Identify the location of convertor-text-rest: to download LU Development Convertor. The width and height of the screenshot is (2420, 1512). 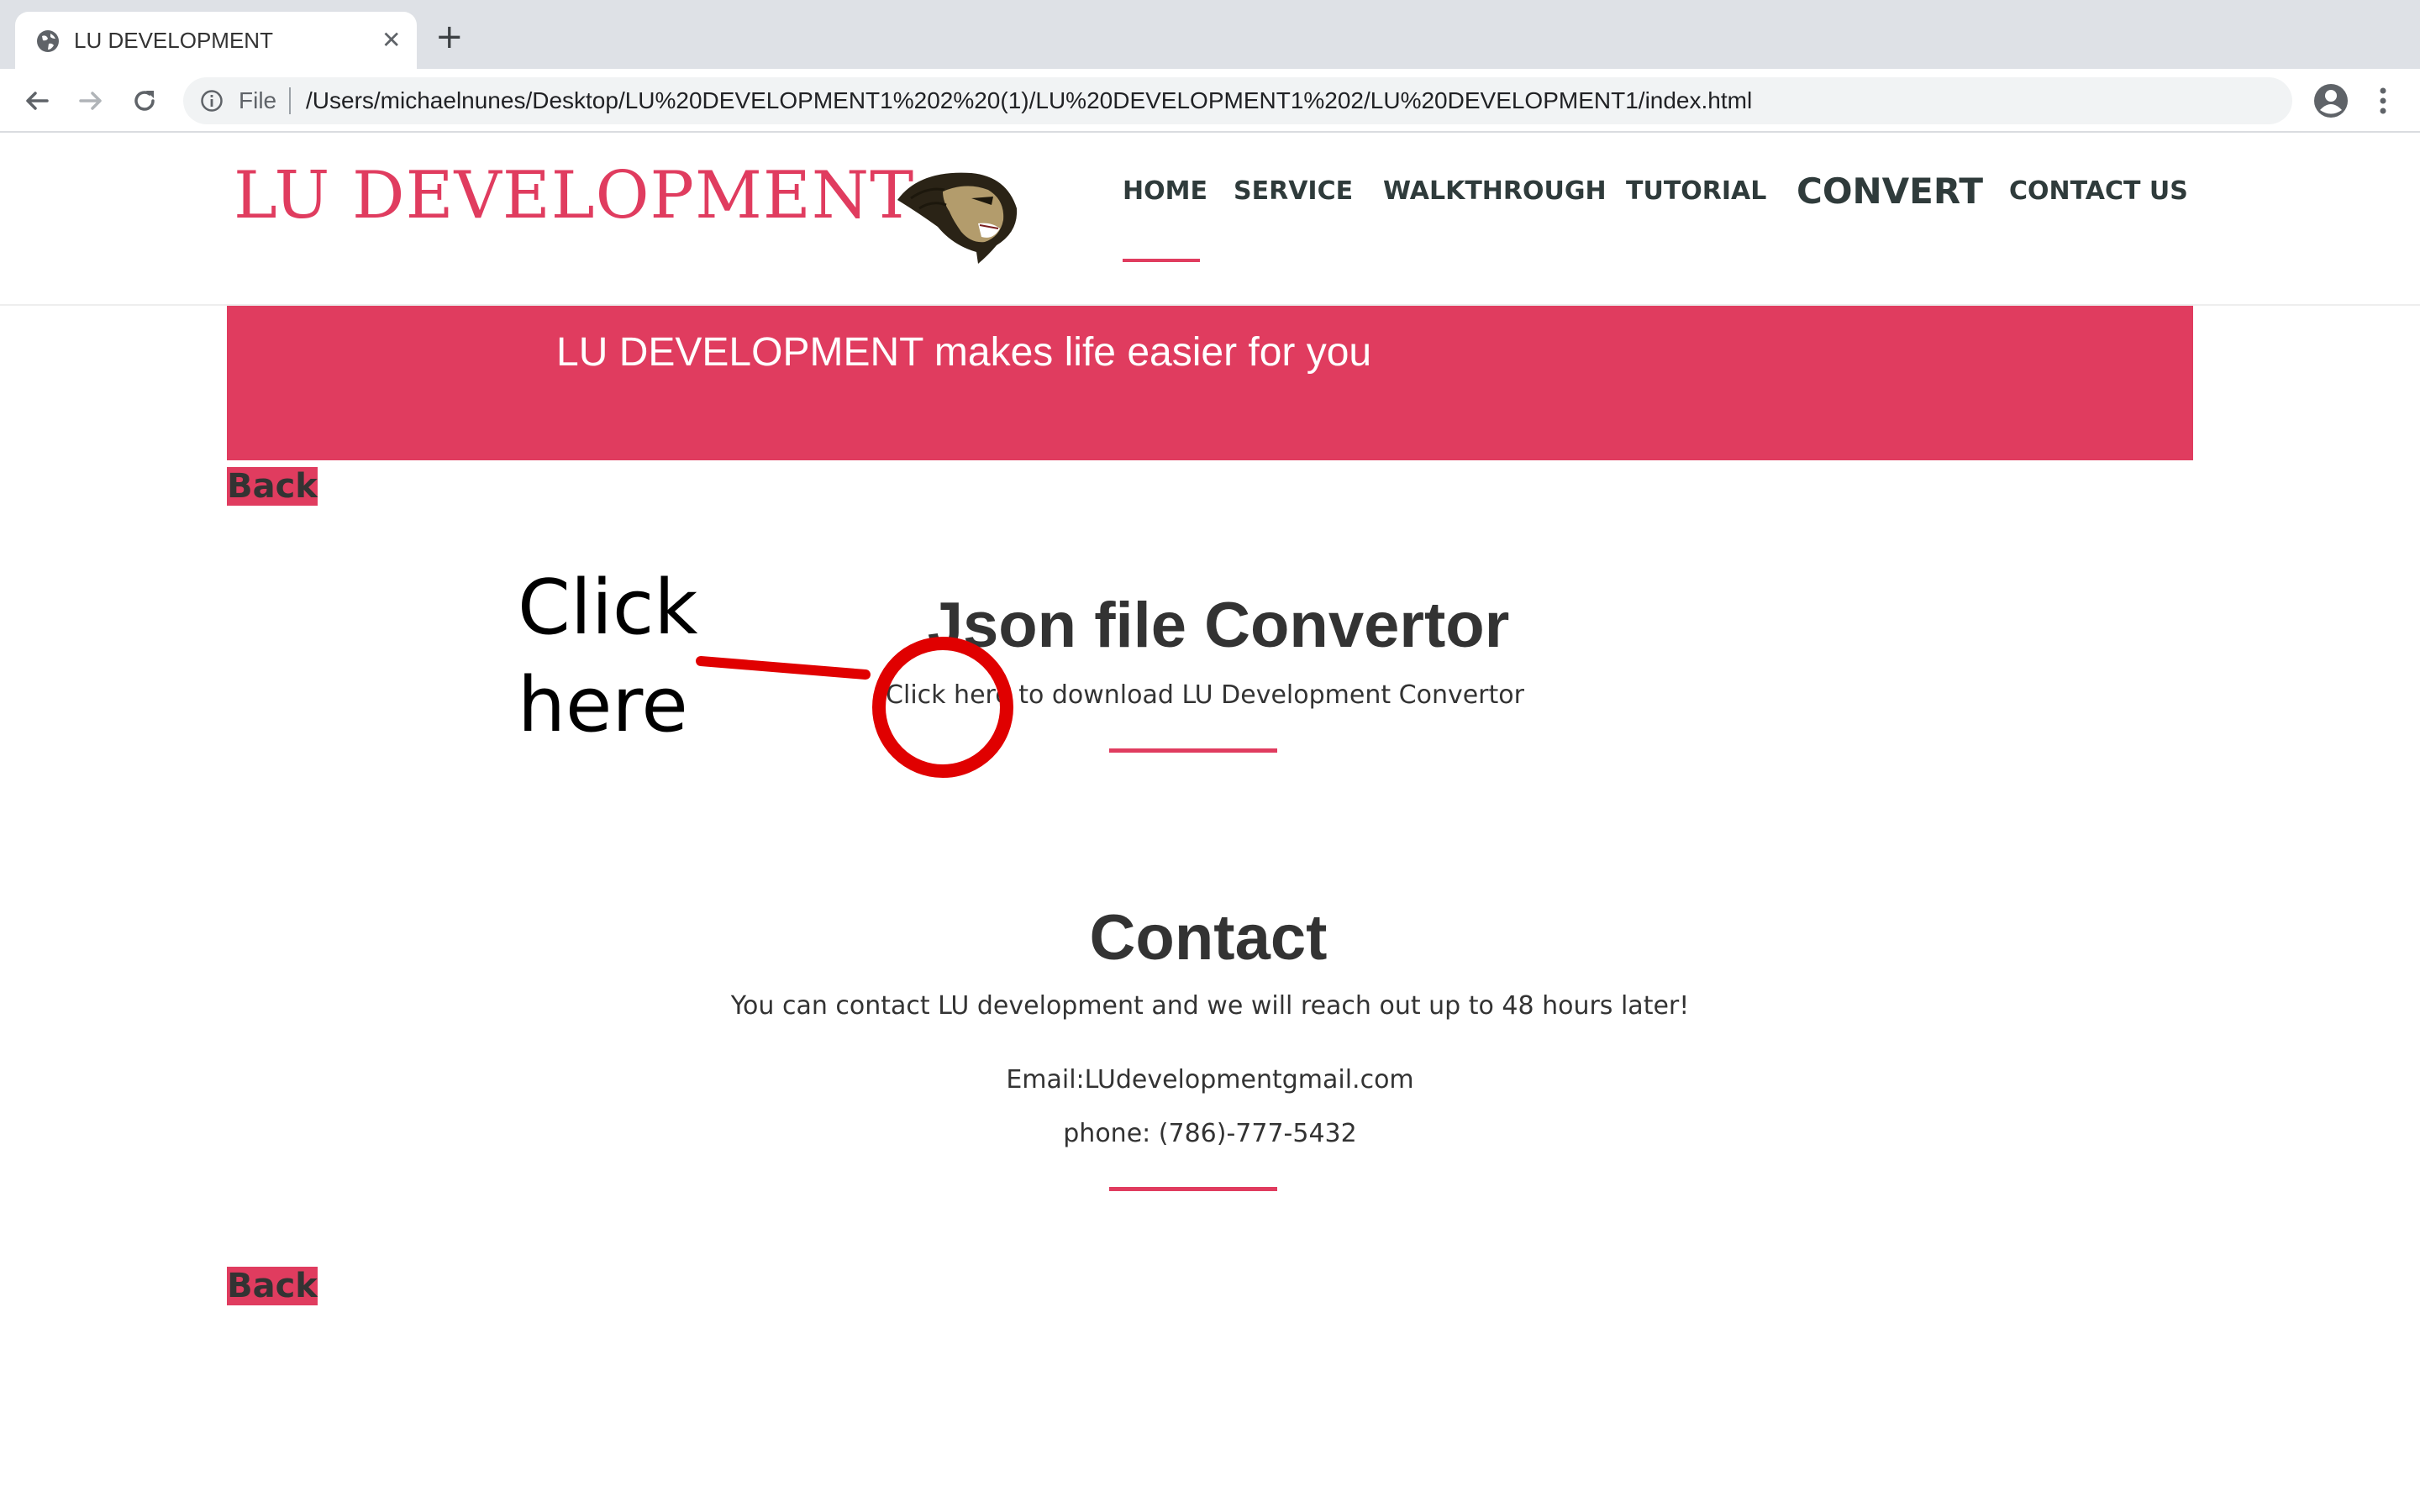
(1267, 695).